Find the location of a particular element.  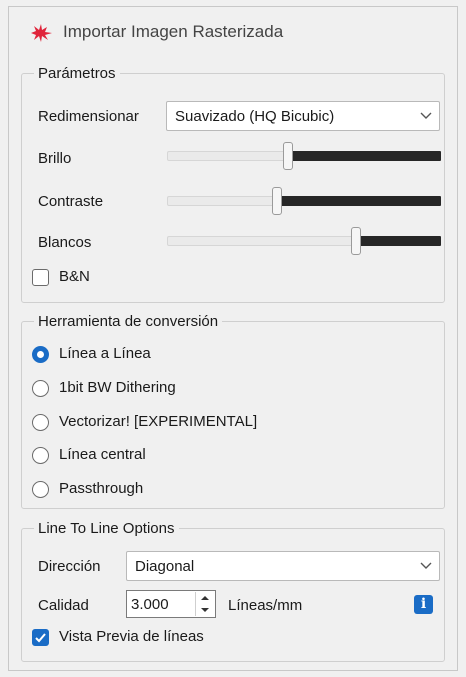

direction-value: Diagonal is located at coordinates (165, 566).